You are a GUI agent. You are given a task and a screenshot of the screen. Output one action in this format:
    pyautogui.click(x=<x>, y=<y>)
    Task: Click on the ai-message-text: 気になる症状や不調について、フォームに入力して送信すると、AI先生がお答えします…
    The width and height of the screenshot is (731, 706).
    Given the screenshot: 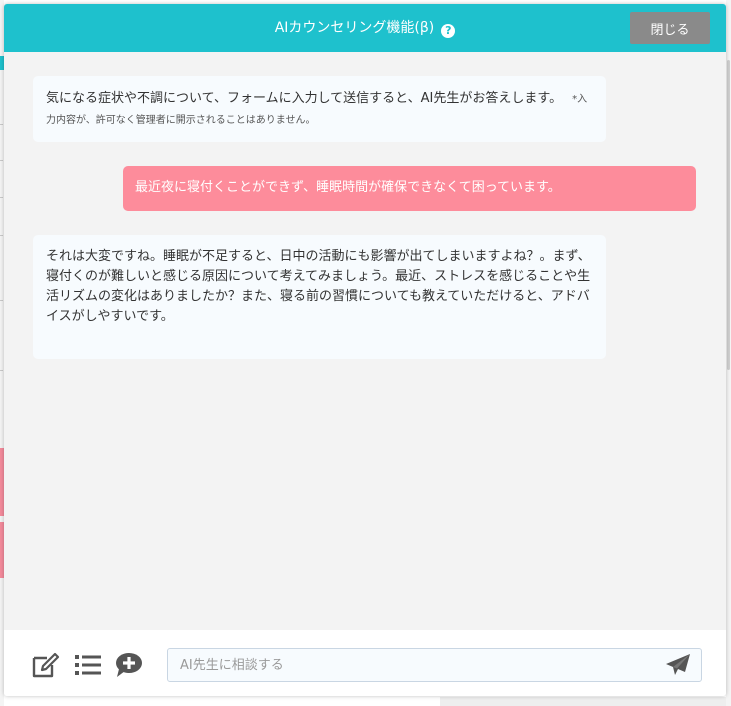 What is the action you would take?
    pyautogui.click(x=304, y=98)
    